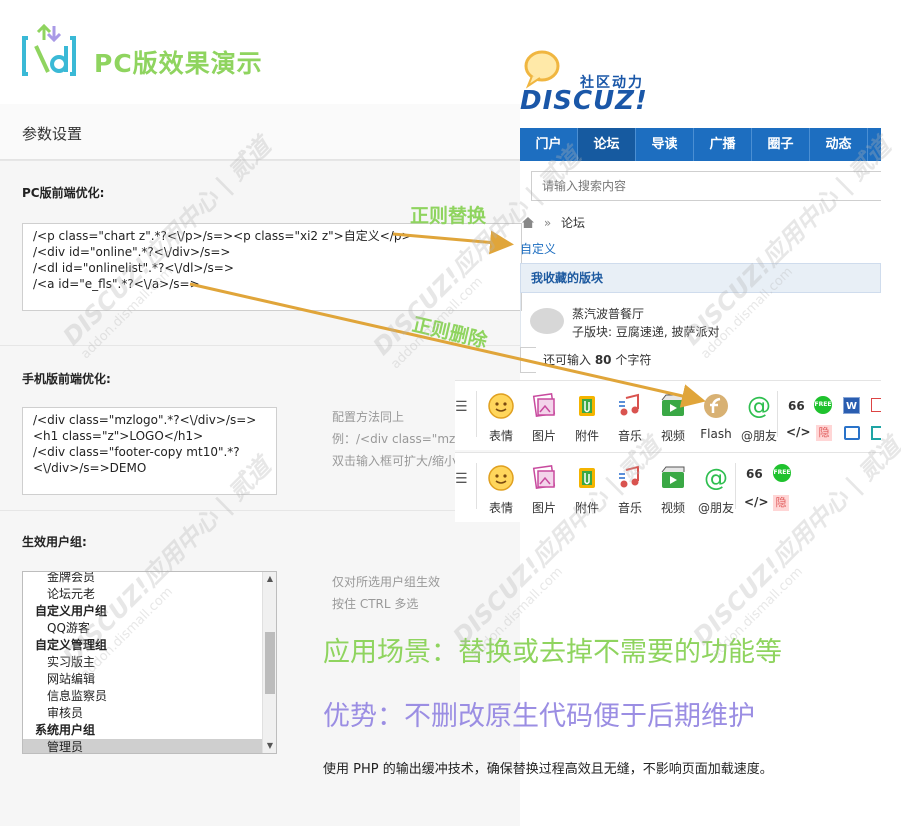  Describe the element at coordinates (149, 713) in the screenshot. I see `usergroup-option: 审核员` at that location.